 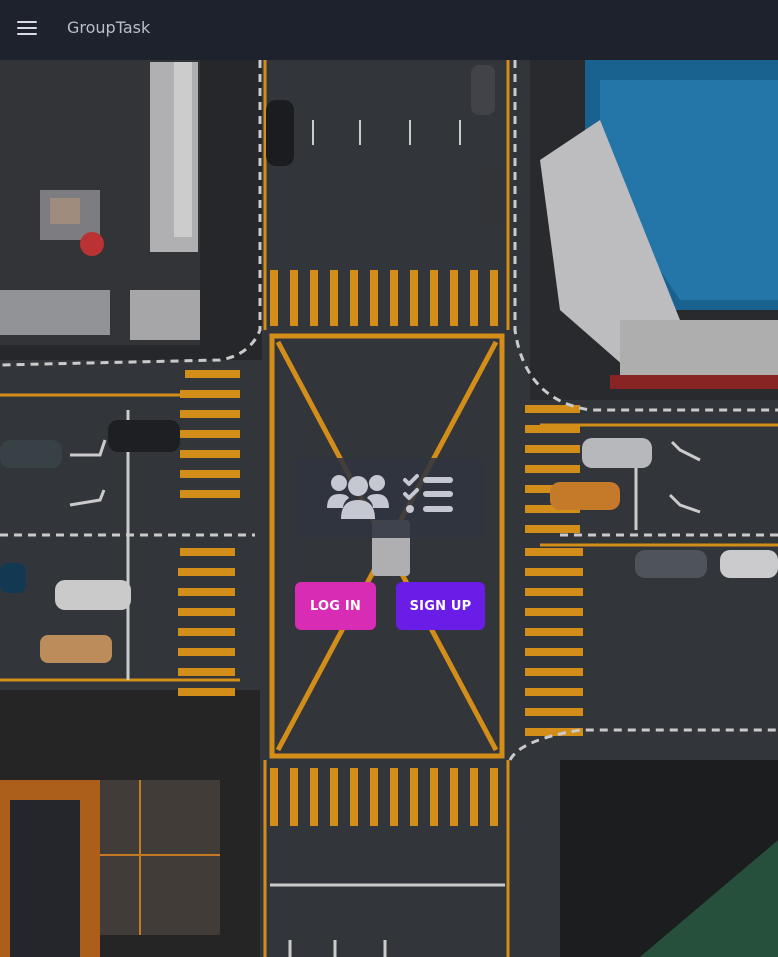 What do you see at coordinates (27, 28) in the screenshot?
I see `hamburger-menu-icon` at bounding box center [27, 28].